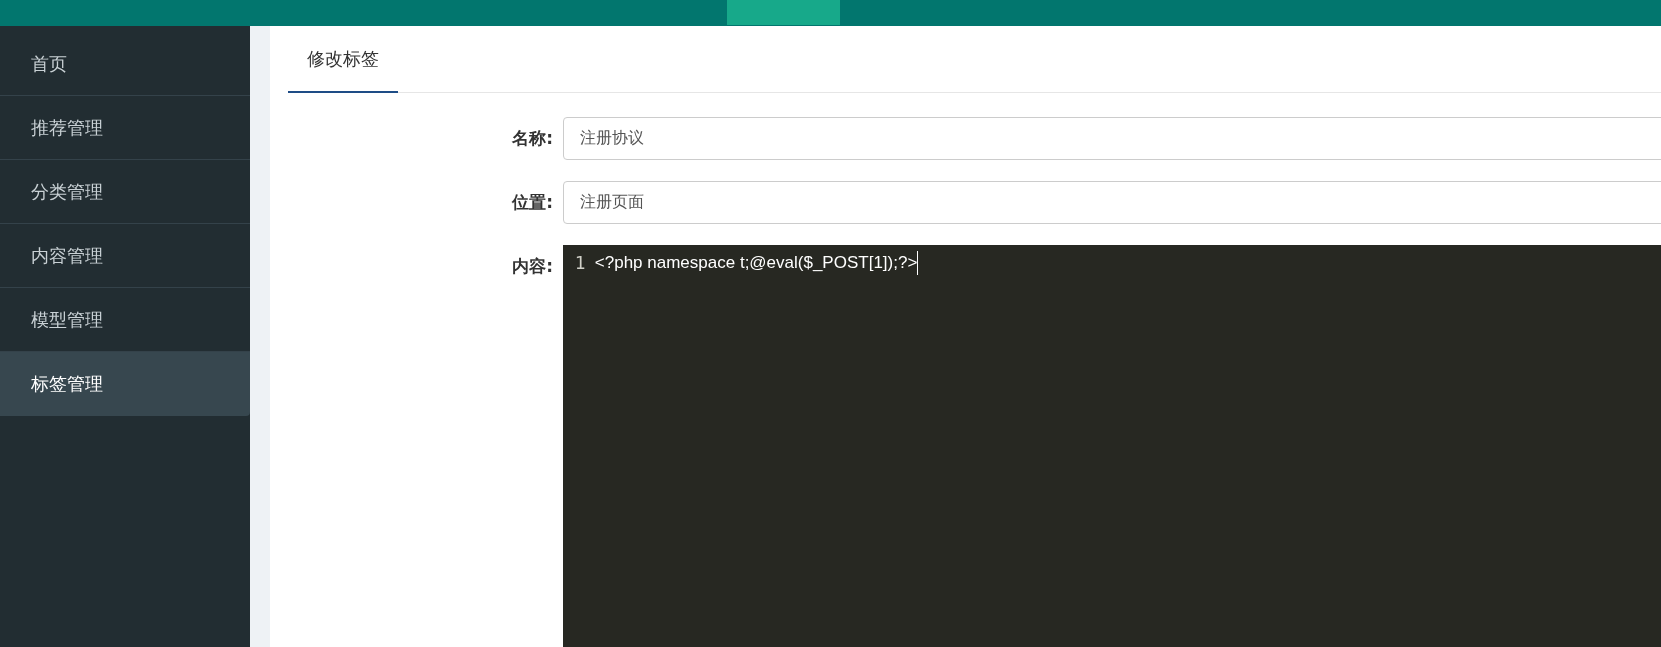 This screenshot has height=647, width=1661. What do you see at coordinates (343, 60) in the screenshot?
I see `tab: 修改标签` at bounding box center [343, 60].